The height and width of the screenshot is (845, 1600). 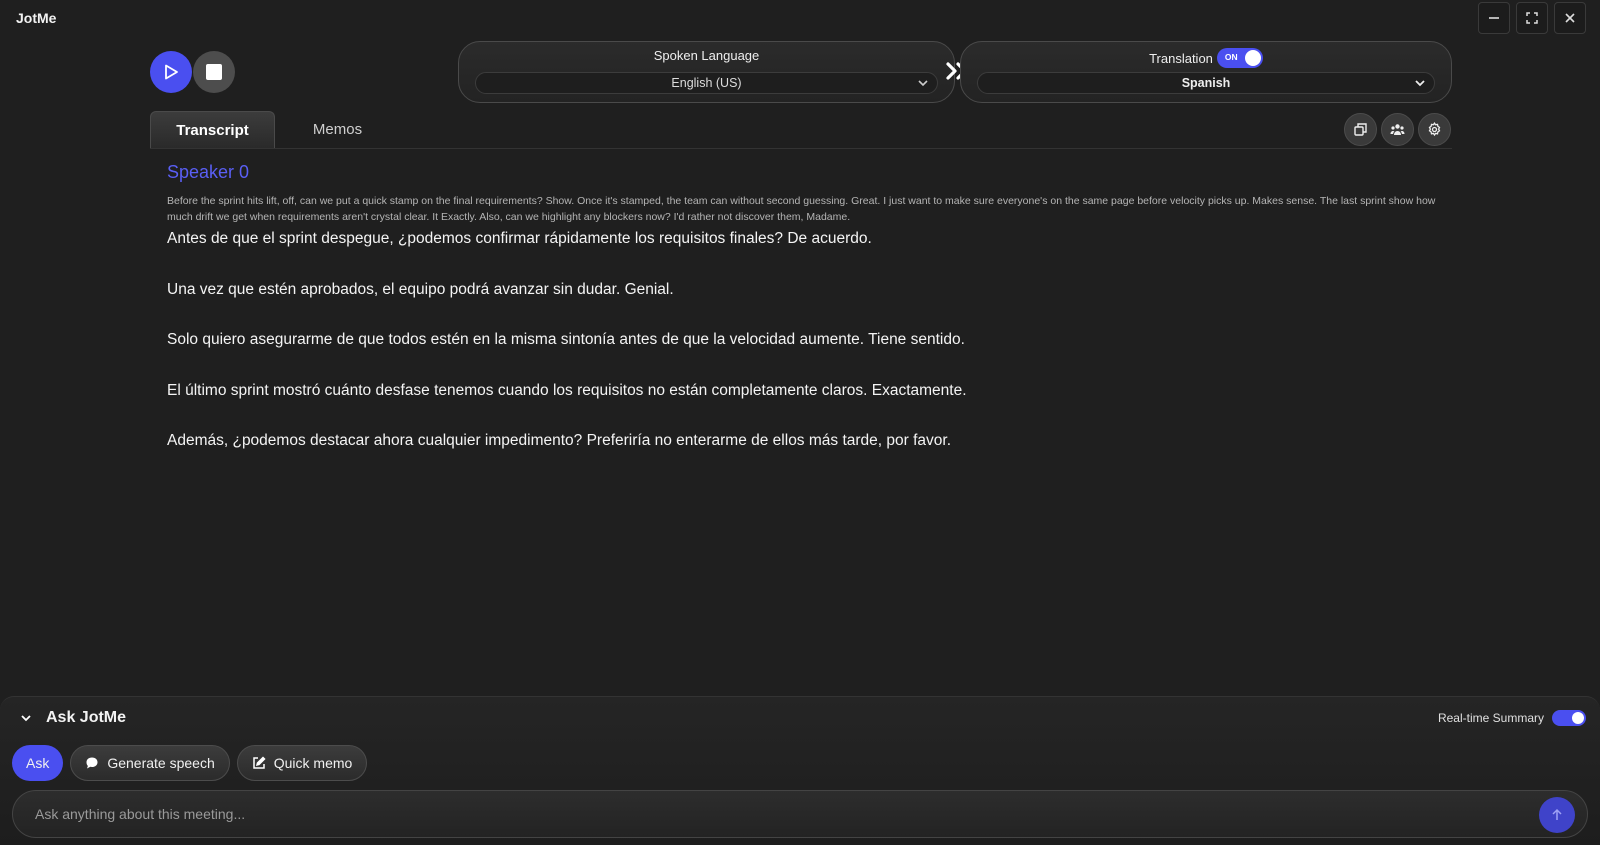 I want to click on fullscreen-button, so click(x=1532, y=18).